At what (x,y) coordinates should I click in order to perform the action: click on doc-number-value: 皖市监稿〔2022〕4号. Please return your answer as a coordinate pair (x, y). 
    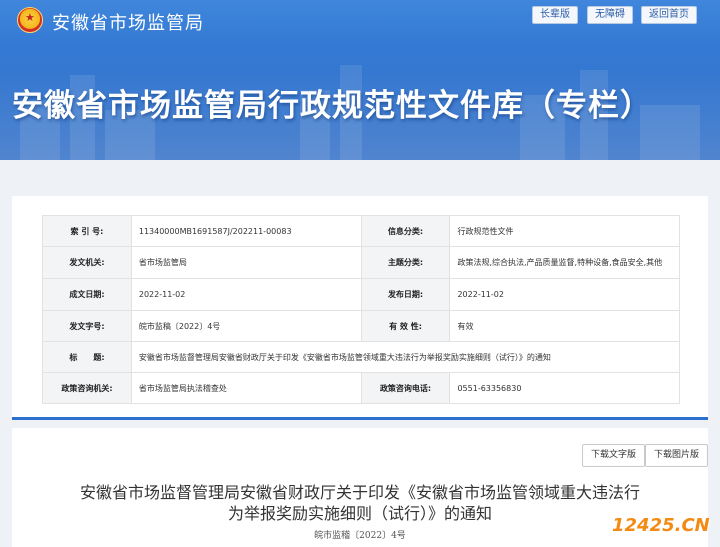
    Looking at the image, I should click on (246, 326).